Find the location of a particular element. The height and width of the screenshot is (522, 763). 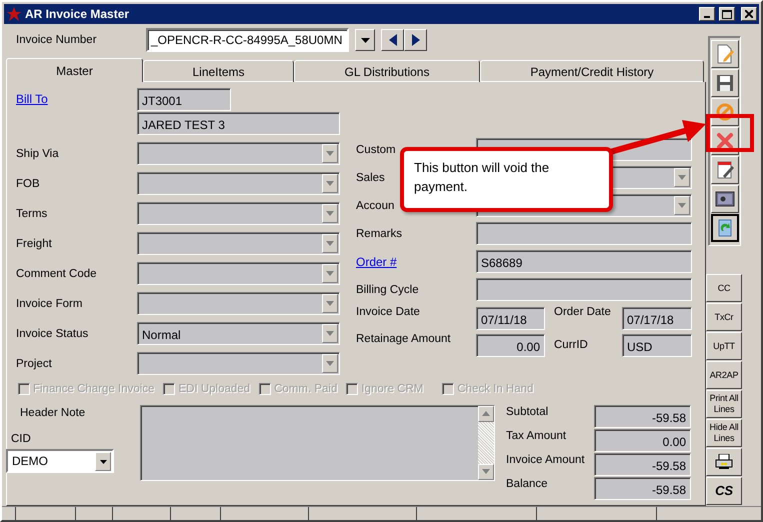

value-field: 07/17/18 is located at coordinates (657, 318).